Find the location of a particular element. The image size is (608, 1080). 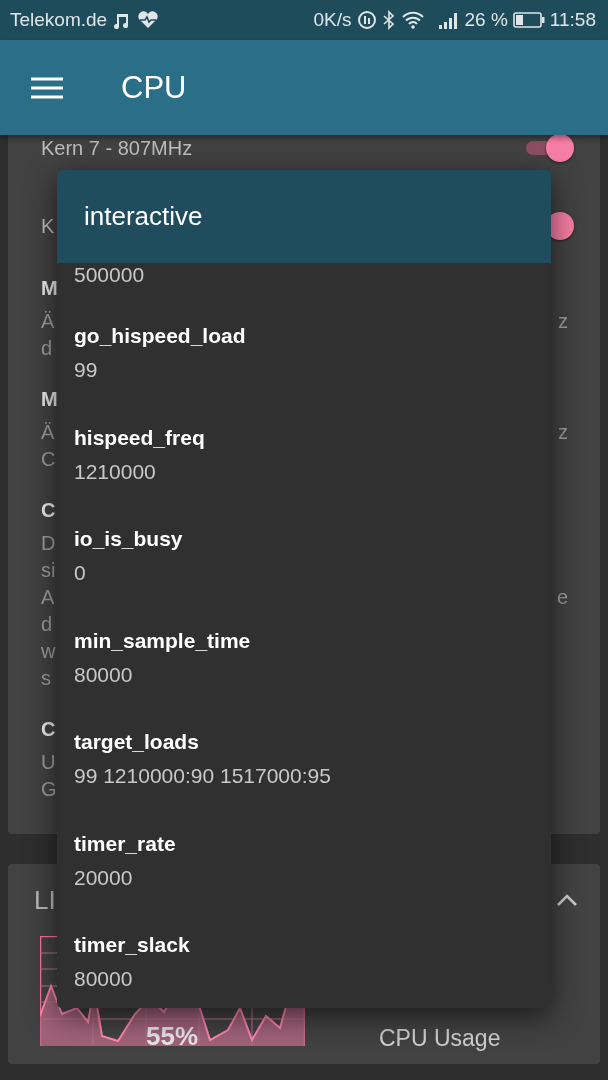

parameter-name: timer_rate is located at coordinates (125, 843).